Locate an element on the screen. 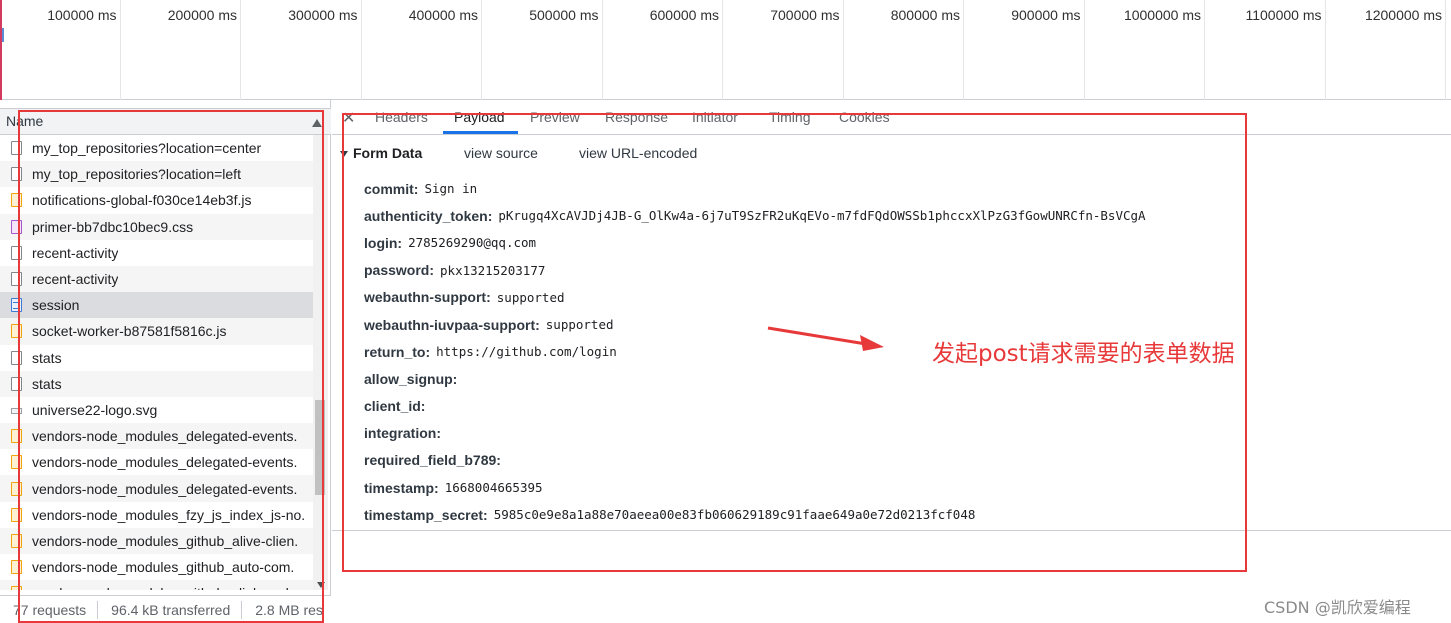 The width and height of the screenshot is (1451, 623). timeline-tick-label: 400000 ms is located at coordinates (443, 15).